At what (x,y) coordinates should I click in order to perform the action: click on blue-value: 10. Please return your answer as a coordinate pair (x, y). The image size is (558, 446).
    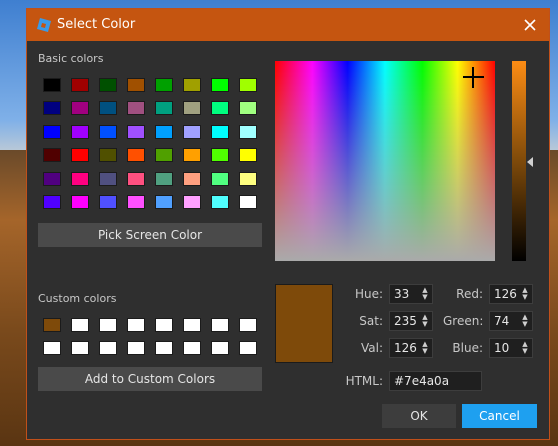
    Looking at the image, I should click on (502, 348).